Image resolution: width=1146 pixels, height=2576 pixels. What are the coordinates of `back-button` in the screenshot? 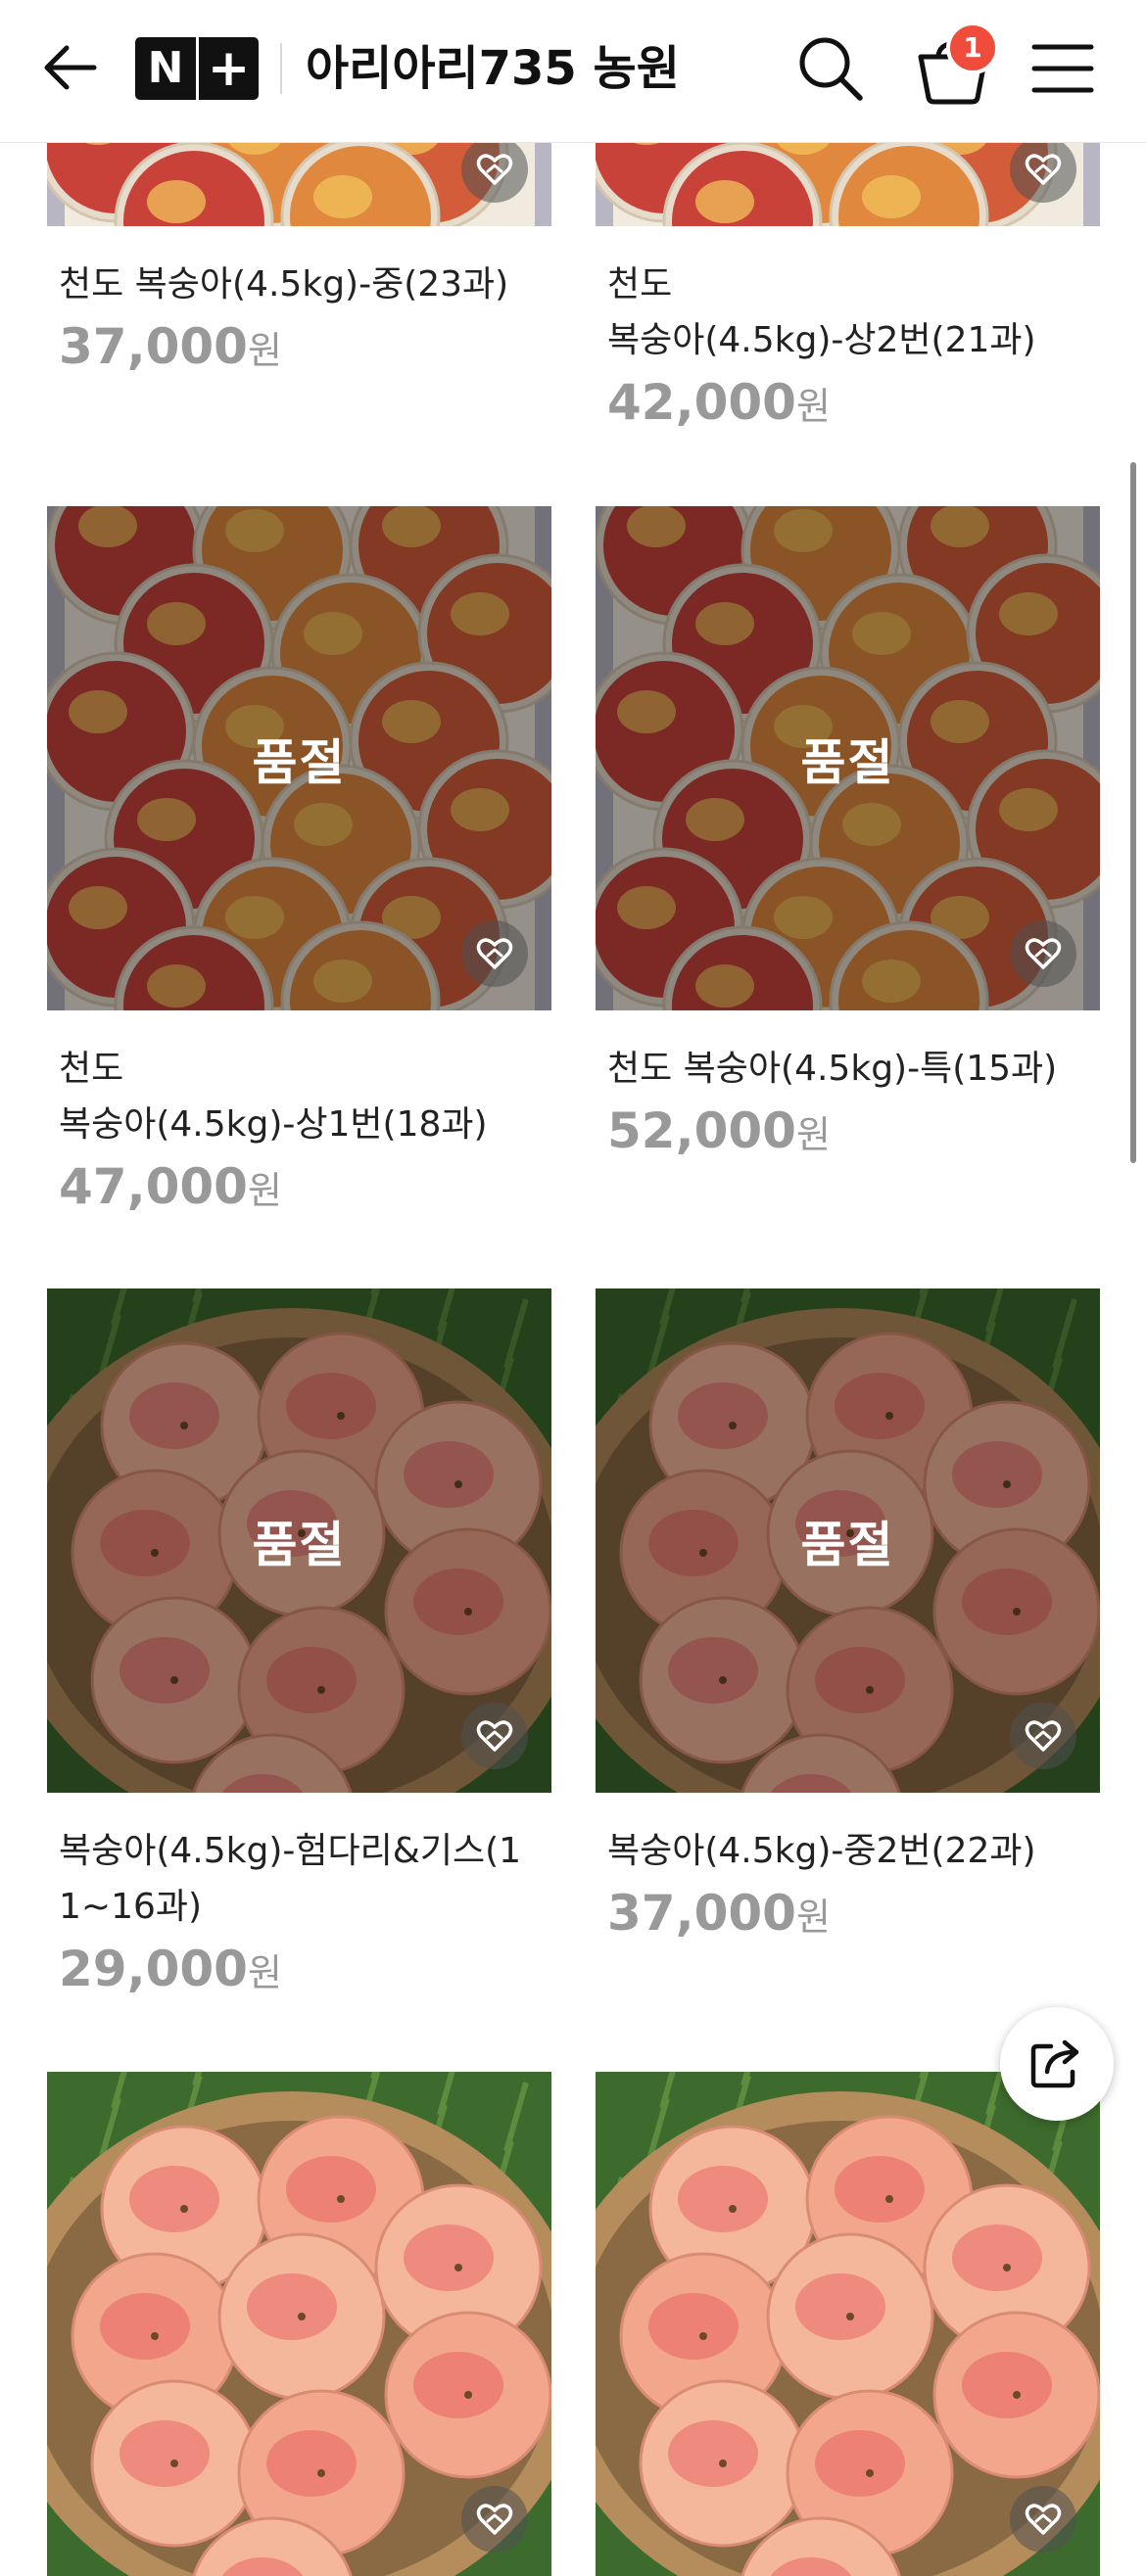 It's located at (70, 67).